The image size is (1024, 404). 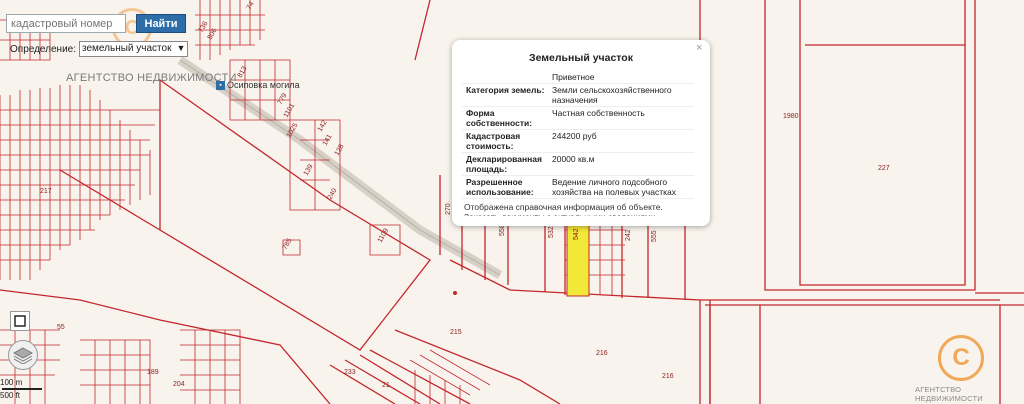 I want to click on parcel-number-label: 233, so click(x=350, y=372).